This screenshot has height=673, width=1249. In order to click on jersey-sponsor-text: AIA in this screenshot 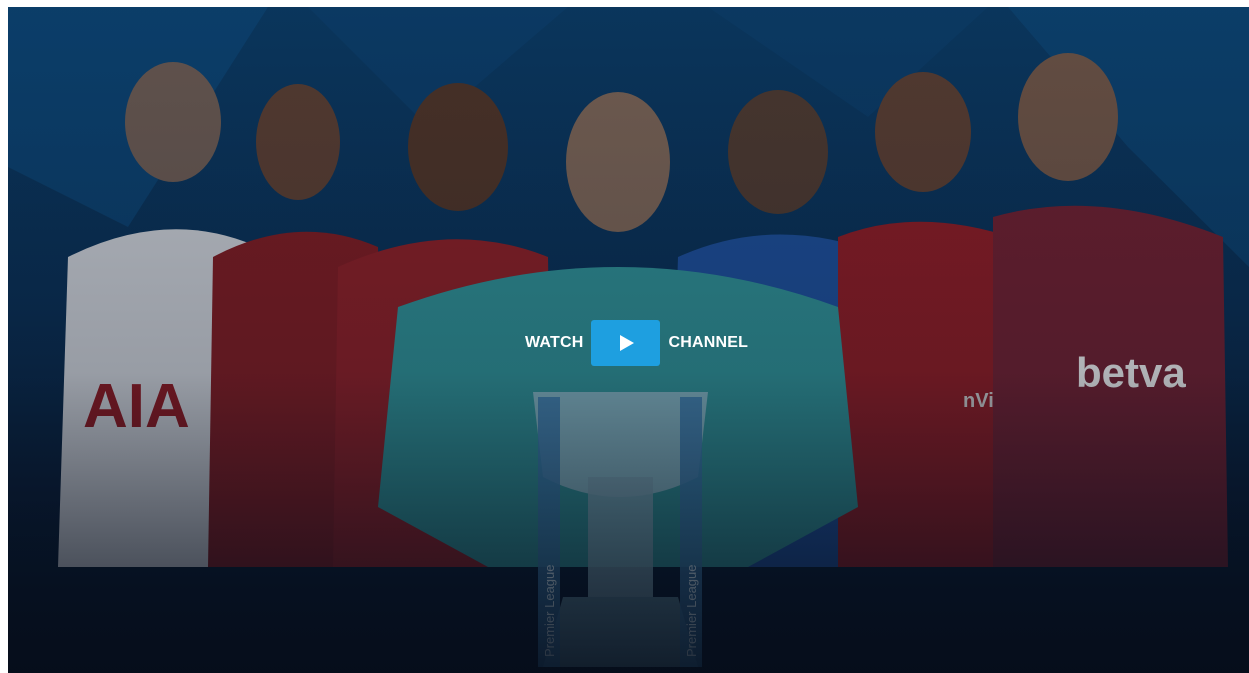, I will do `click(136, 406)`.